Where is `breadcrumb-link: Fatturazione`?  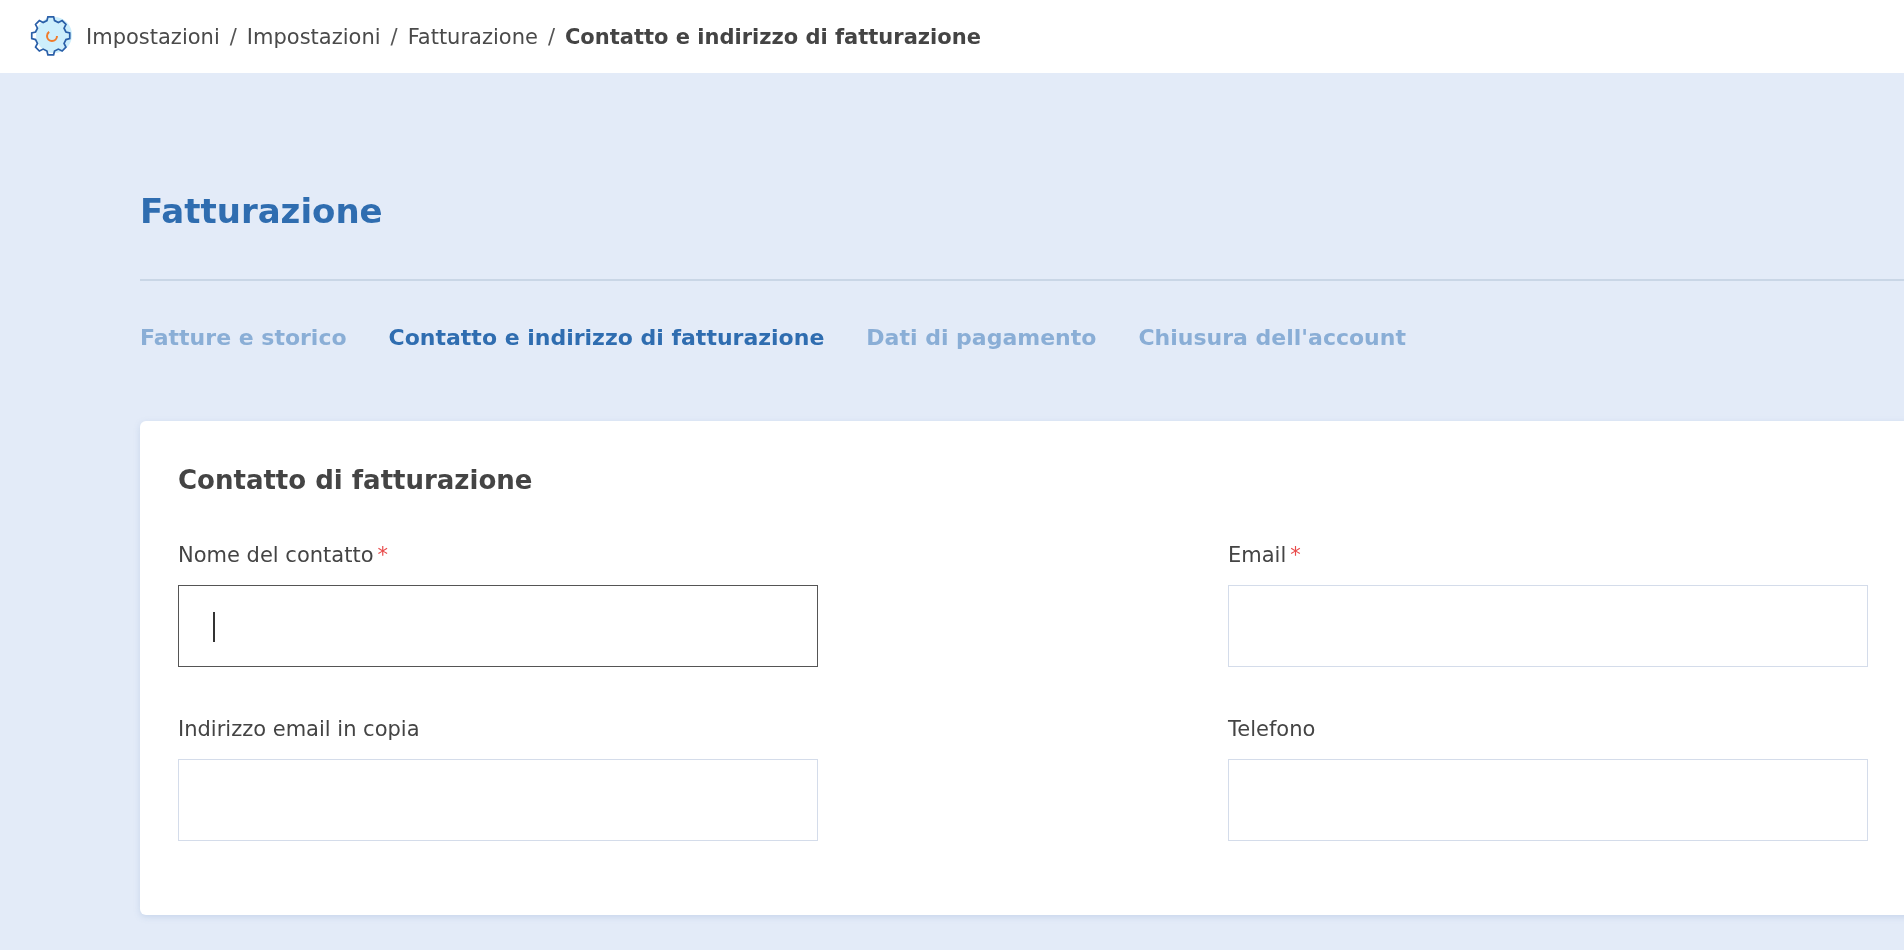 breadcrumb-link: Fatturazione is located at coordinates (472, 36).